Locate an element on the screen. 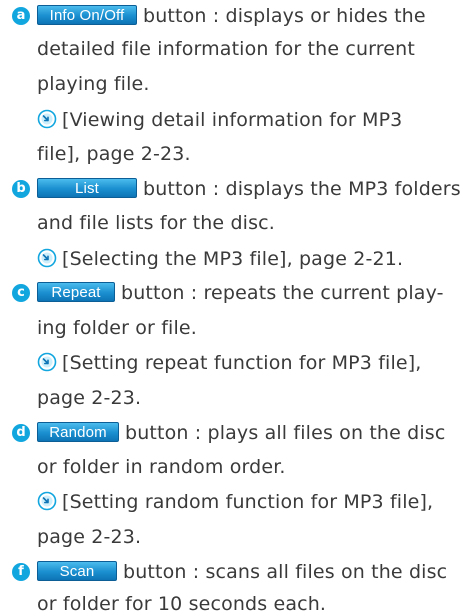  item-b-line-2: and file lists for the disc. is located at coordinates (156, 223).